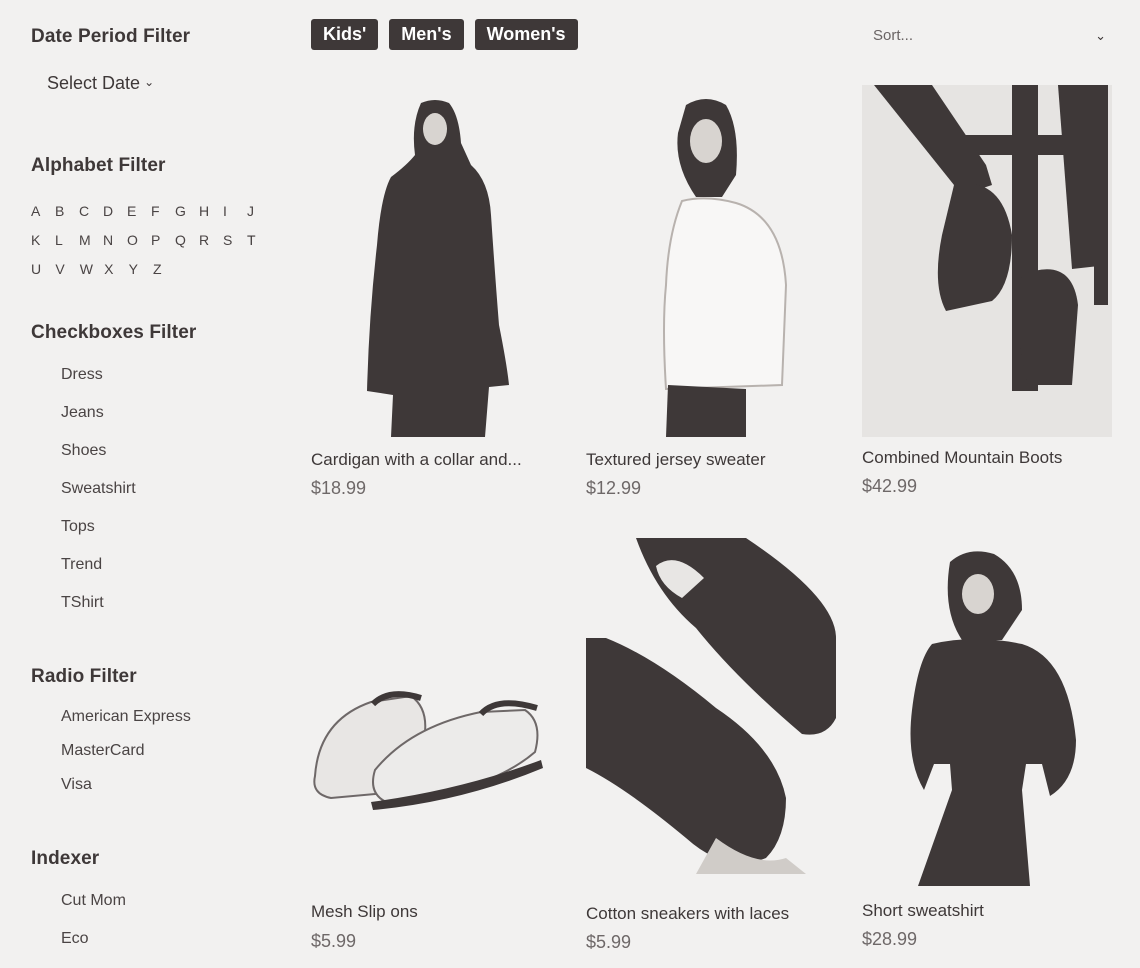  Describe the element at coordinates (614, 488) in the screenshot. I see `product-price: $12.99` at that location.